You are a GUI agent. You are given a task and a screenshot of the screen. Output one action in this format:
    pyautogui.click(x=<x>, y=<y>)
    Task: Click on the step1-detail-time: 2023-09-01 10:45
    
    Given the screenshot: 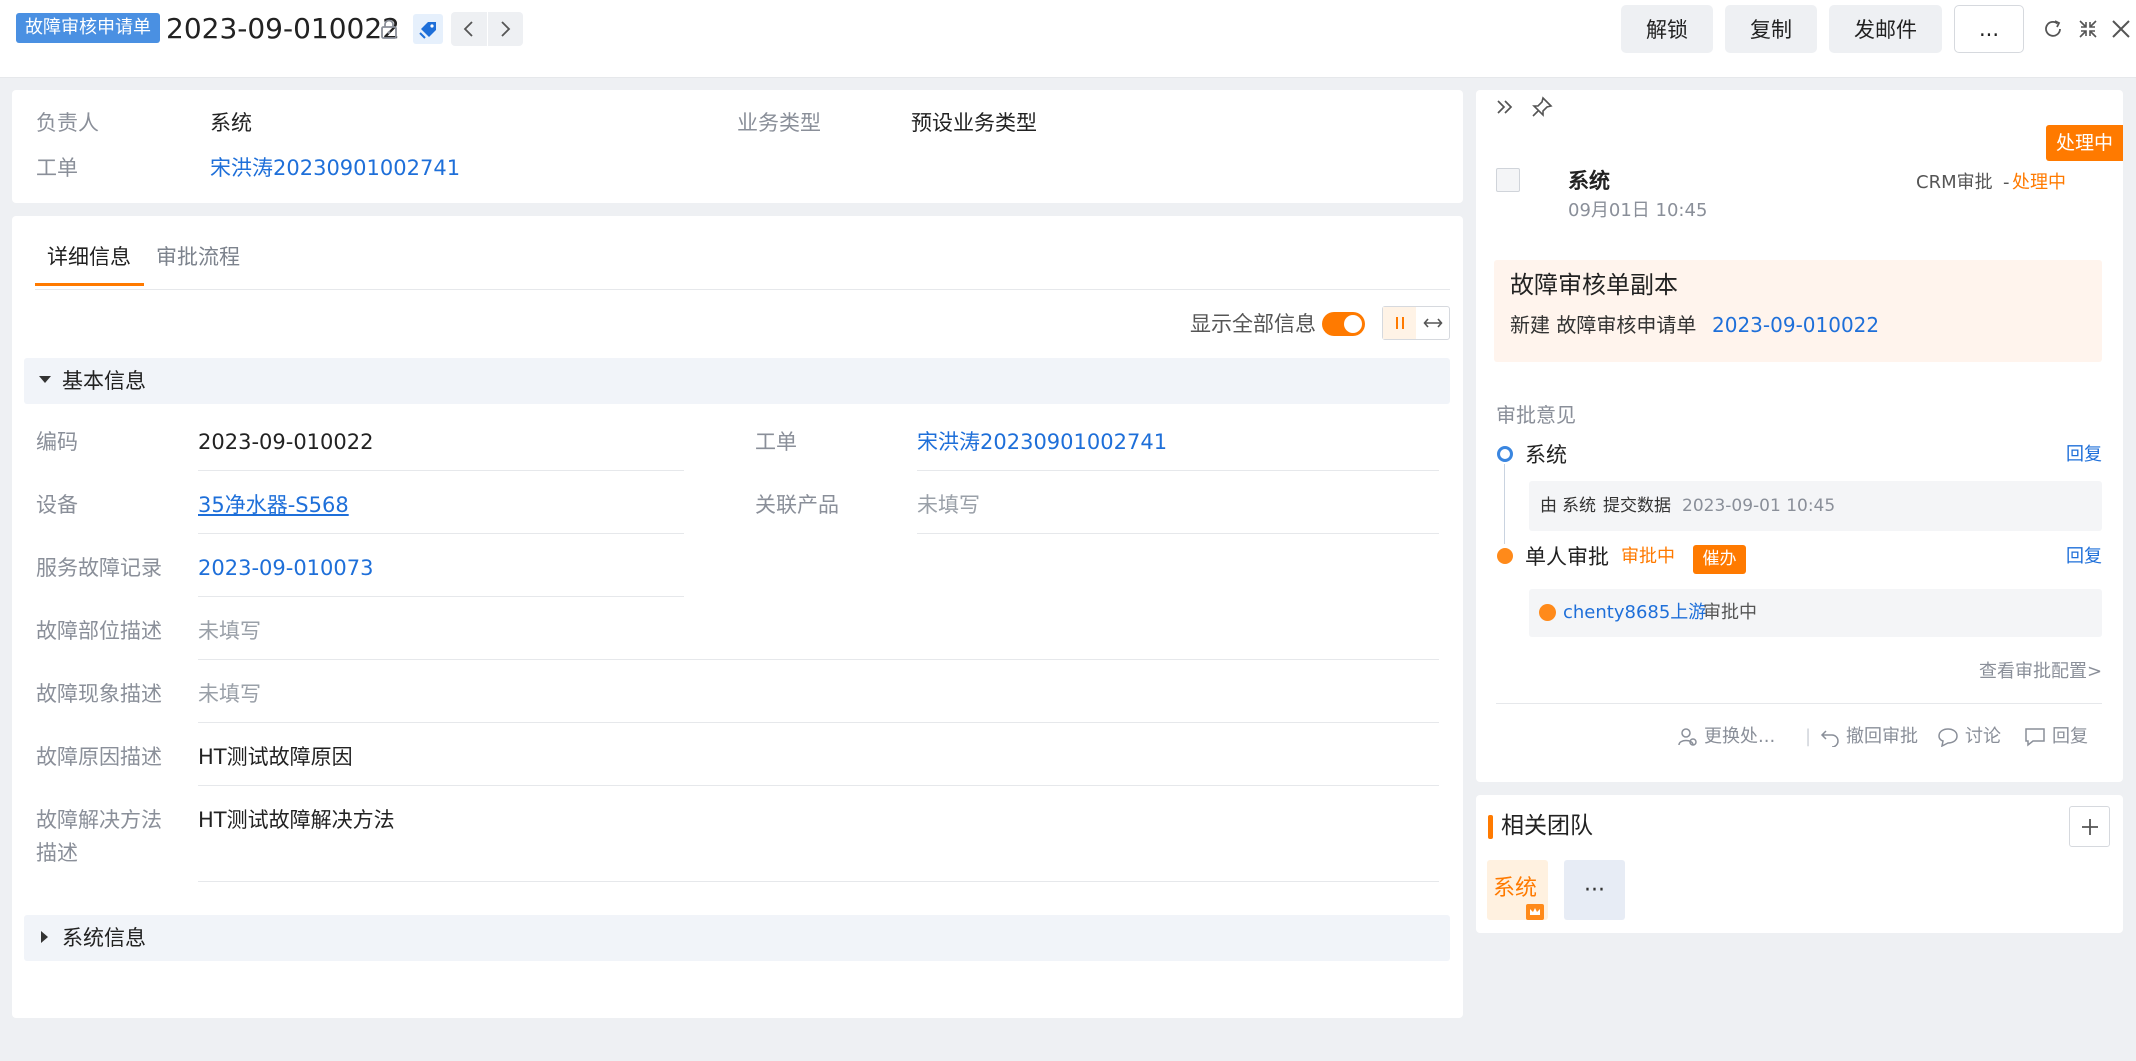 What is the action you would take?
    pyautogui.click(x=1759, y=506)
    